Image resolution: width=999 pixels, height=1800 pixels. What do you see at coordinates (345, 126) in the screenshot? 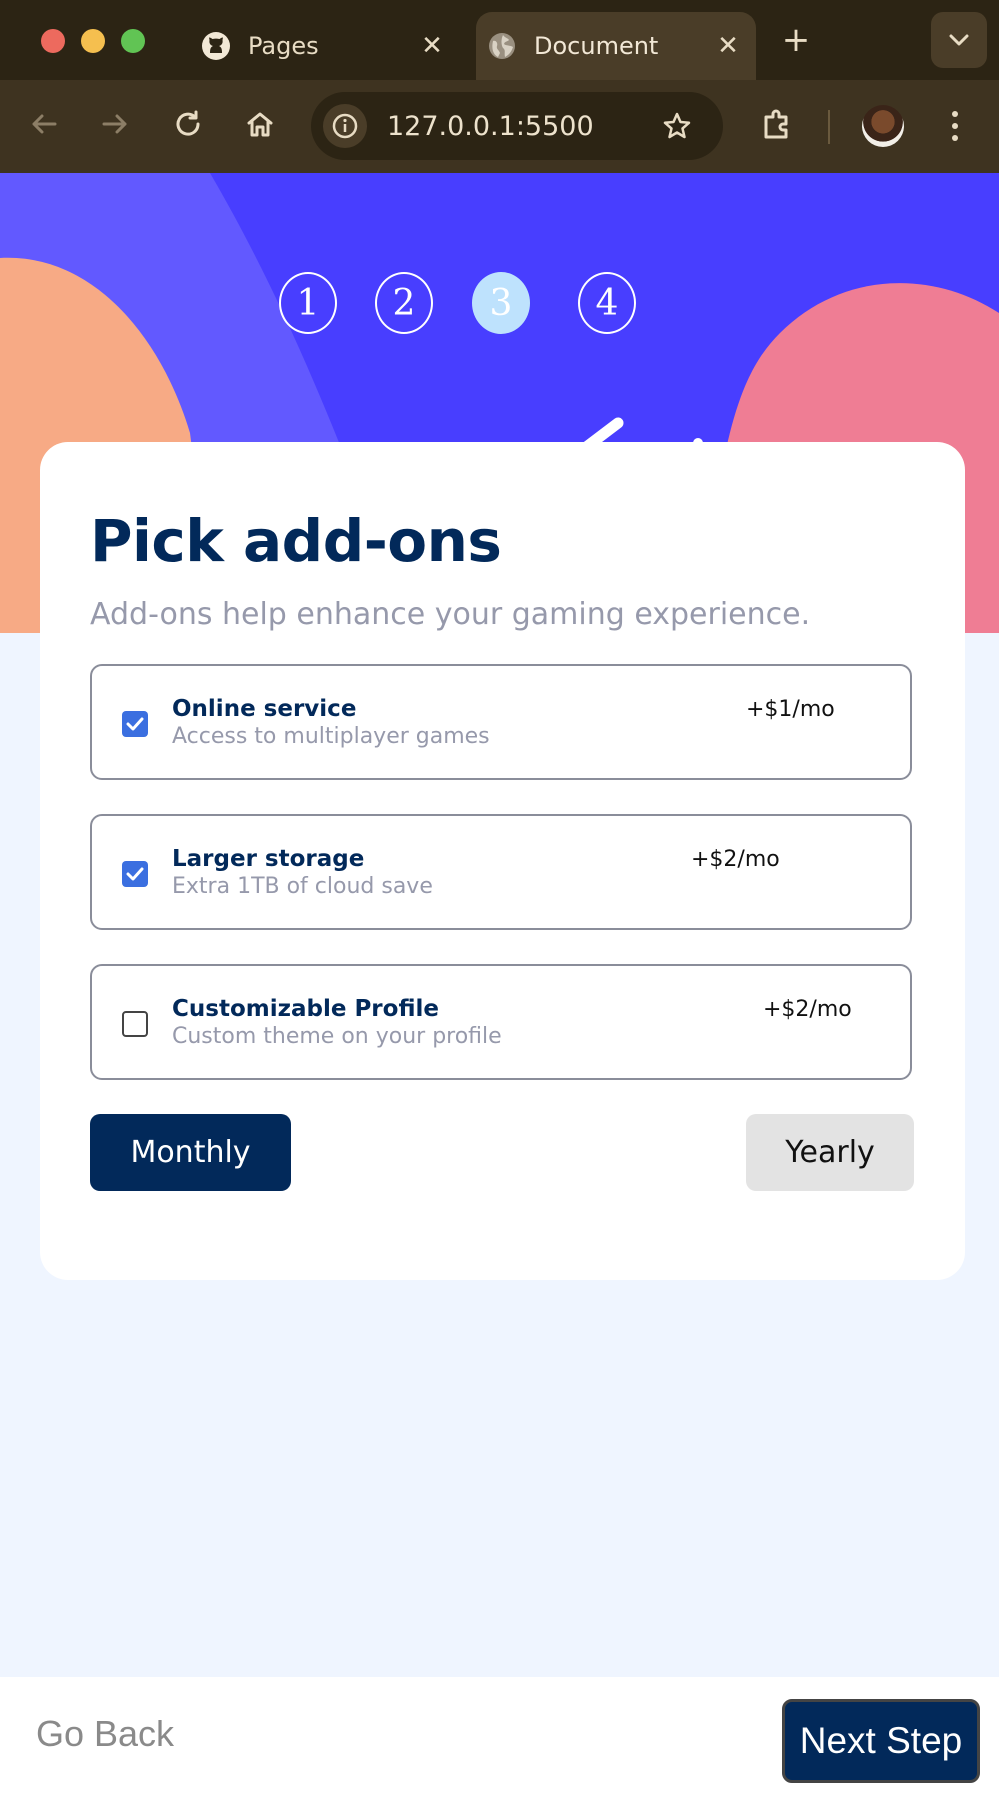
I see `site-info-icon` at bounding box center [345, 126].